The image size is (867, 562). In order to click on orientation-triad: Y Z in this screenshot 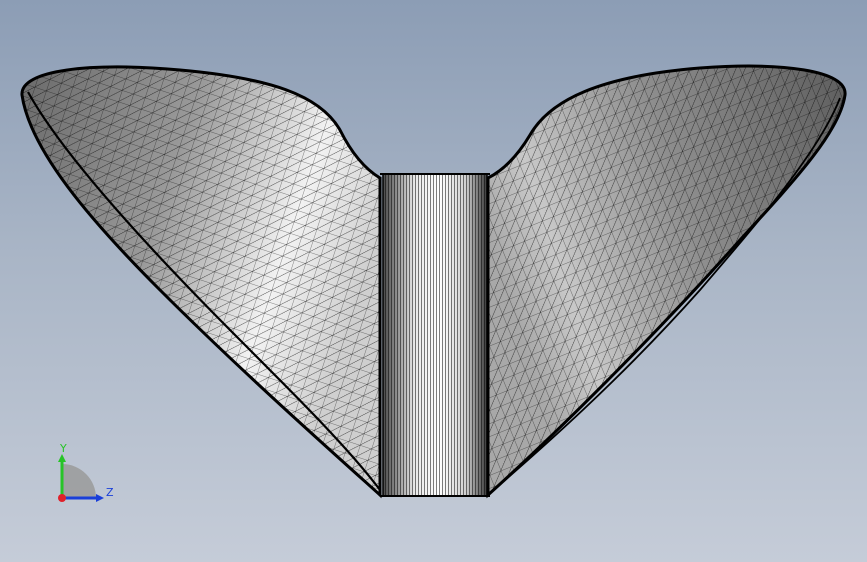, I will do `click(83, 475)`.